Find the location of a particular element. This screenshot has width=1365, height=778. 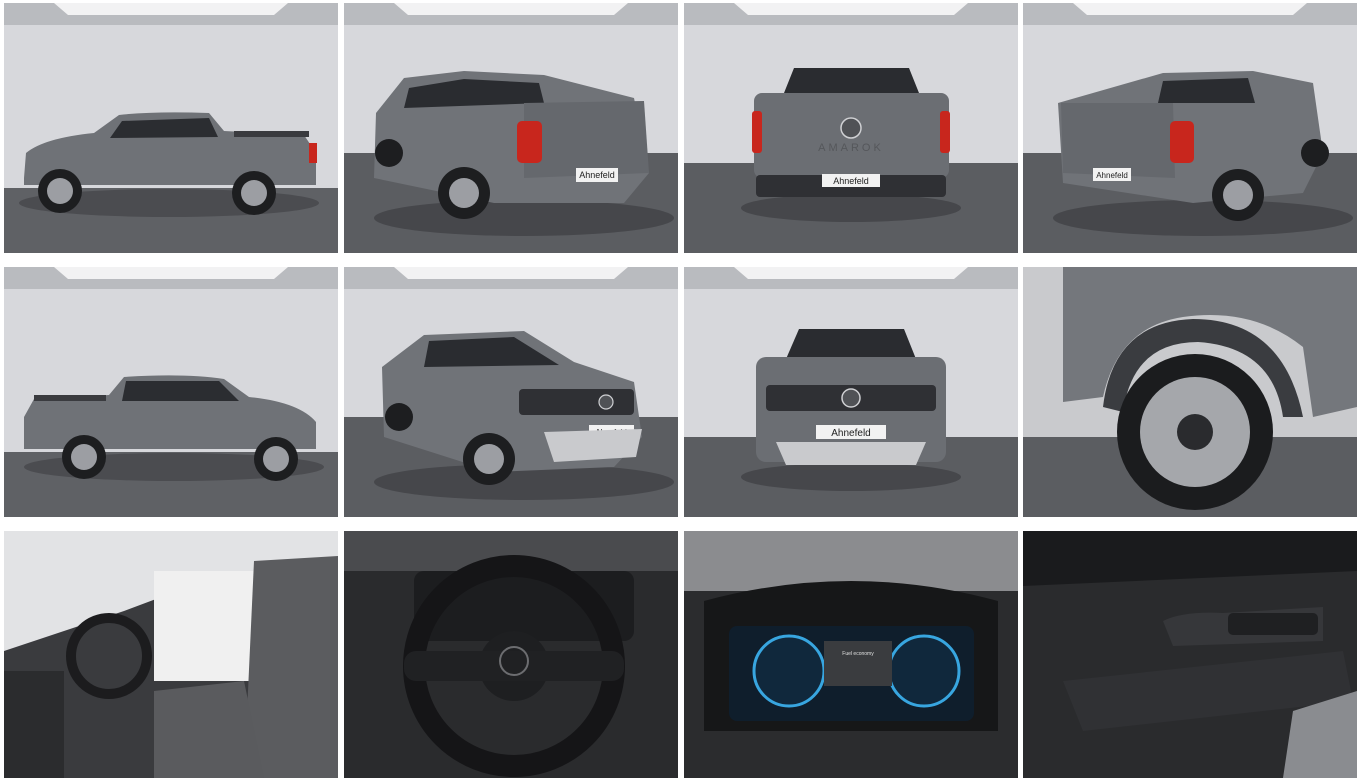

door-panel-photo is located at coordinates (1190, 654).